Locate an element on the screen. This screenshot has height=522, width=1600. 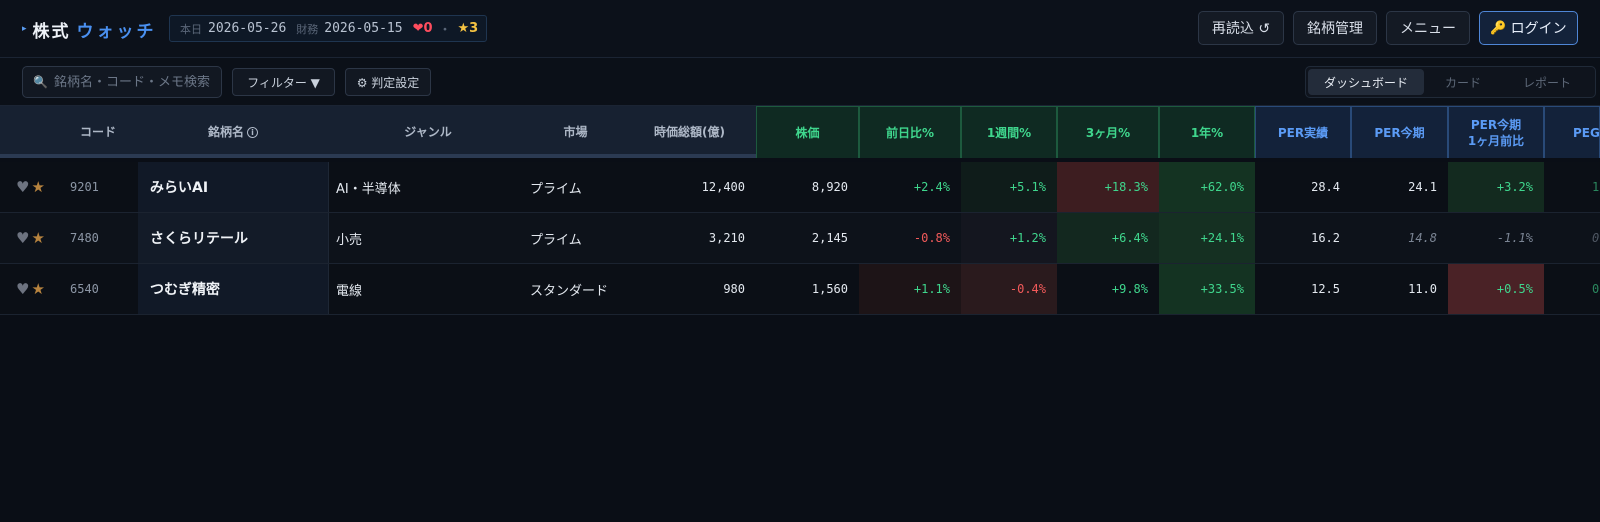
search-box: 🔍 is located at coordinates (122, 82).